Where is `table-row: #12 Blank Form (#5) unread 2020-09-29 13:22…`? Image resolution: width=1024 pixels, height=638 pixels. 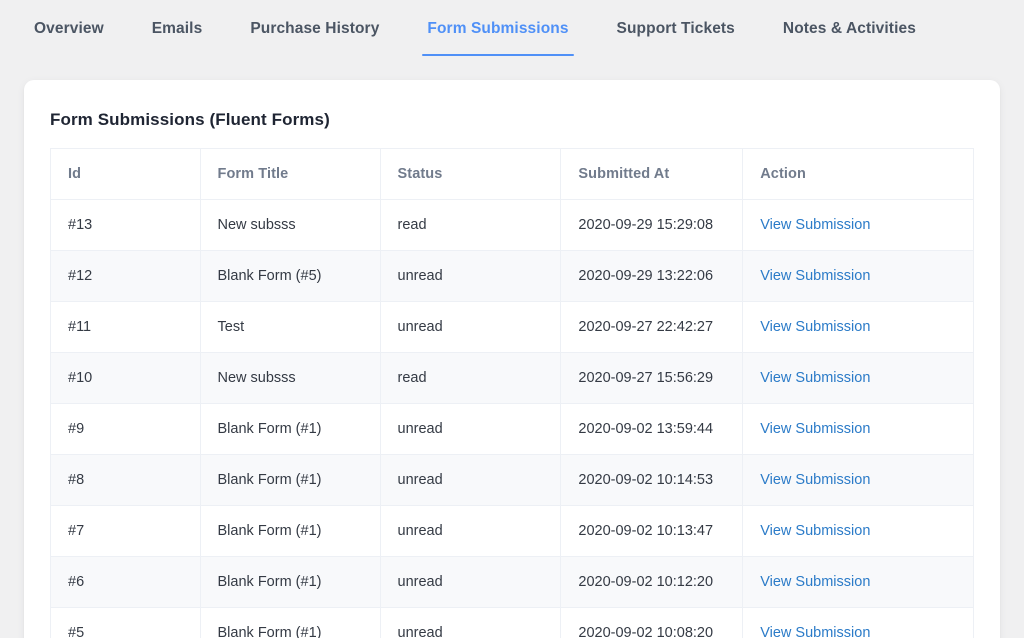
table-row: #12 Blank Form (#5) unread 2020-09-29 13:22… is located at coordinates (512, 276).